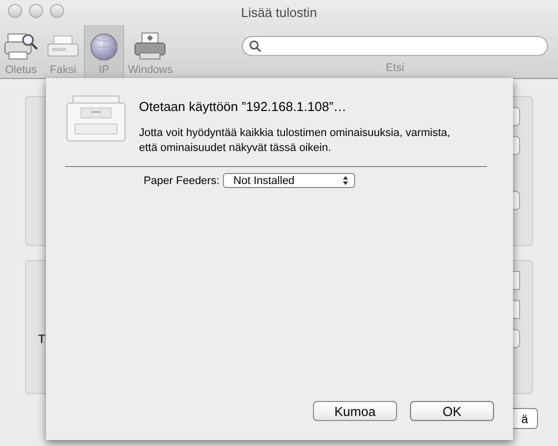  What do you see at coordinates (279, 12) in the screenshot?
I see `window-title: Lisää tulostin` at bounding box center [279, 12].